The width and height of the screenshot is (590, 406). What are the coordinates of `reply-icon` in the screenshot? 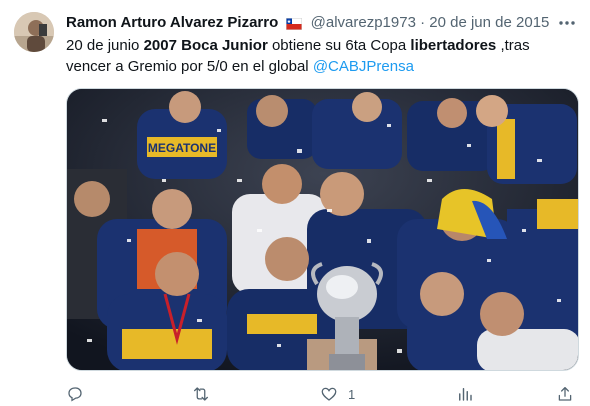 It's located at (75, 394).